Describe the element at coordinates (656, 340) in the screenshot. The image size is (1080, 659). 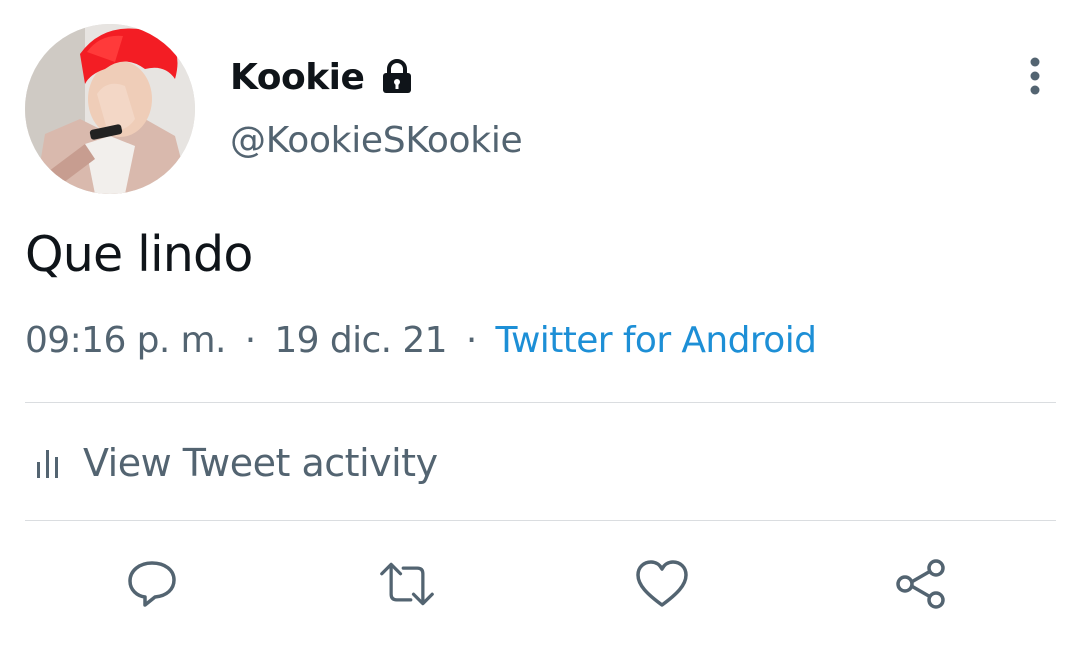
I see `tweet-source-link: Twitter for Android` at that location.